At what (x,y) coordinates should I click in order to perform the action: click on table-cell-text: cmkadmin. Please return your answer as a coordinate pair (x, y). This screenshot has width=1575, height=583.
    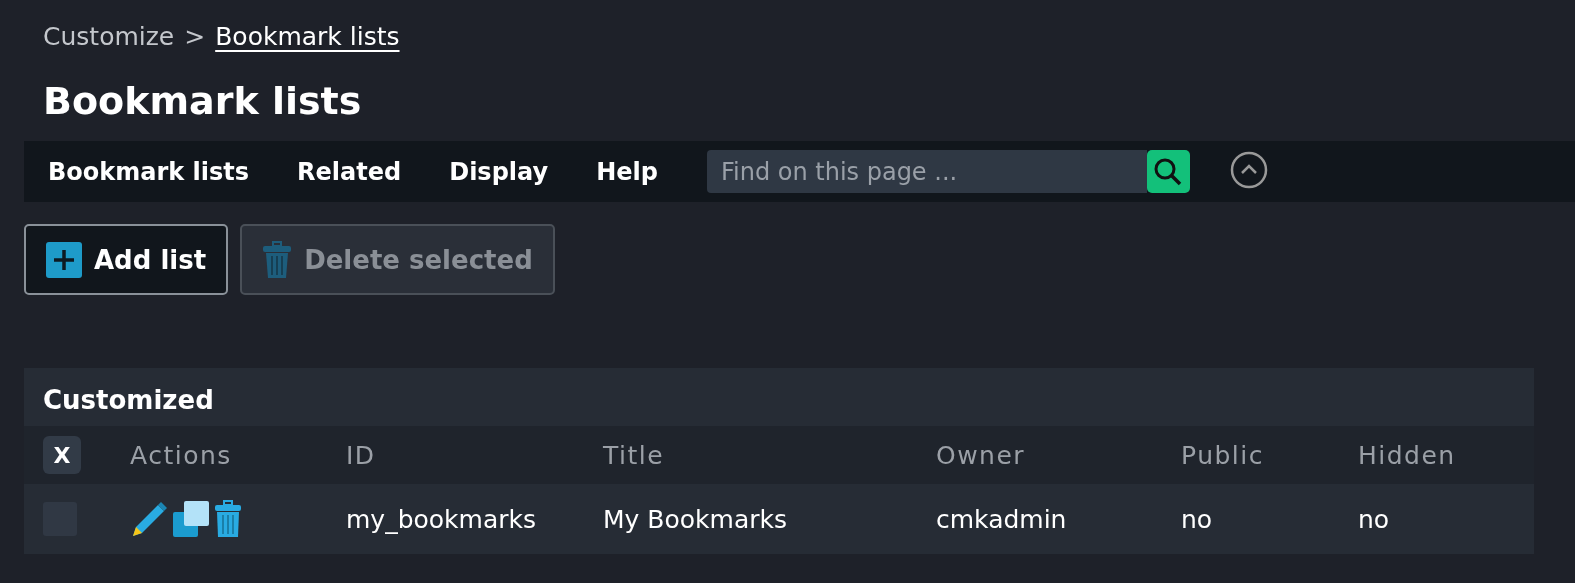
    Looking at the image, I should click on (1002, 519).